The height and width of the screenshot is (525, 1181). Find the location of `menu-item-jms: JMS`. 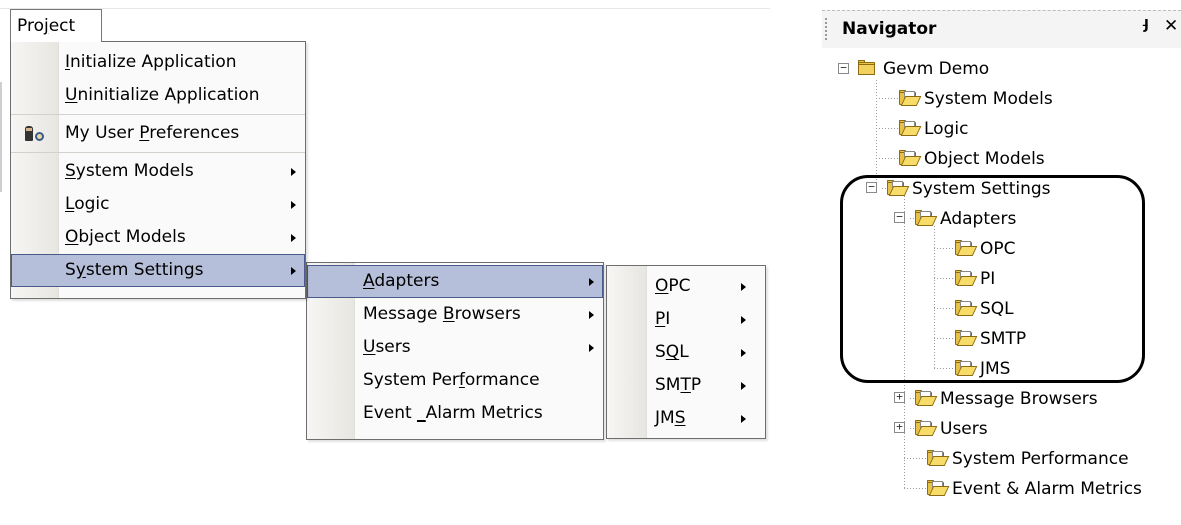

menu-item-jms: JMS is located at coordinates (686, 418).